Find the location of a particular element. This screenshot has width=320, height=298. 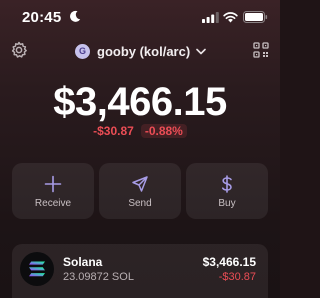

balance-change: -$30.87 -0.88% is located at coordinates (140, 131).